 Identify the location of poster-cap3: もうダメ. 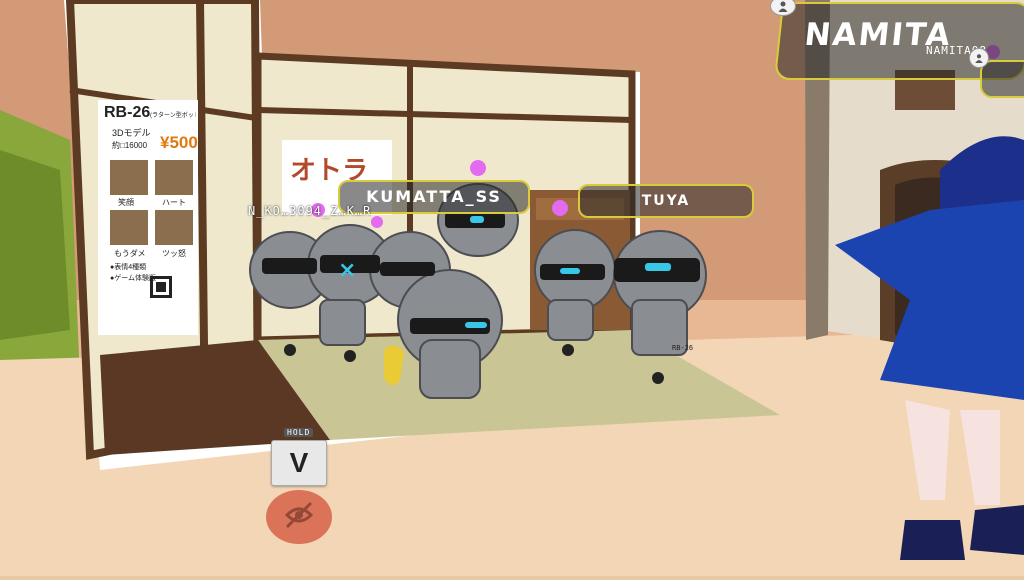
(130, 253).